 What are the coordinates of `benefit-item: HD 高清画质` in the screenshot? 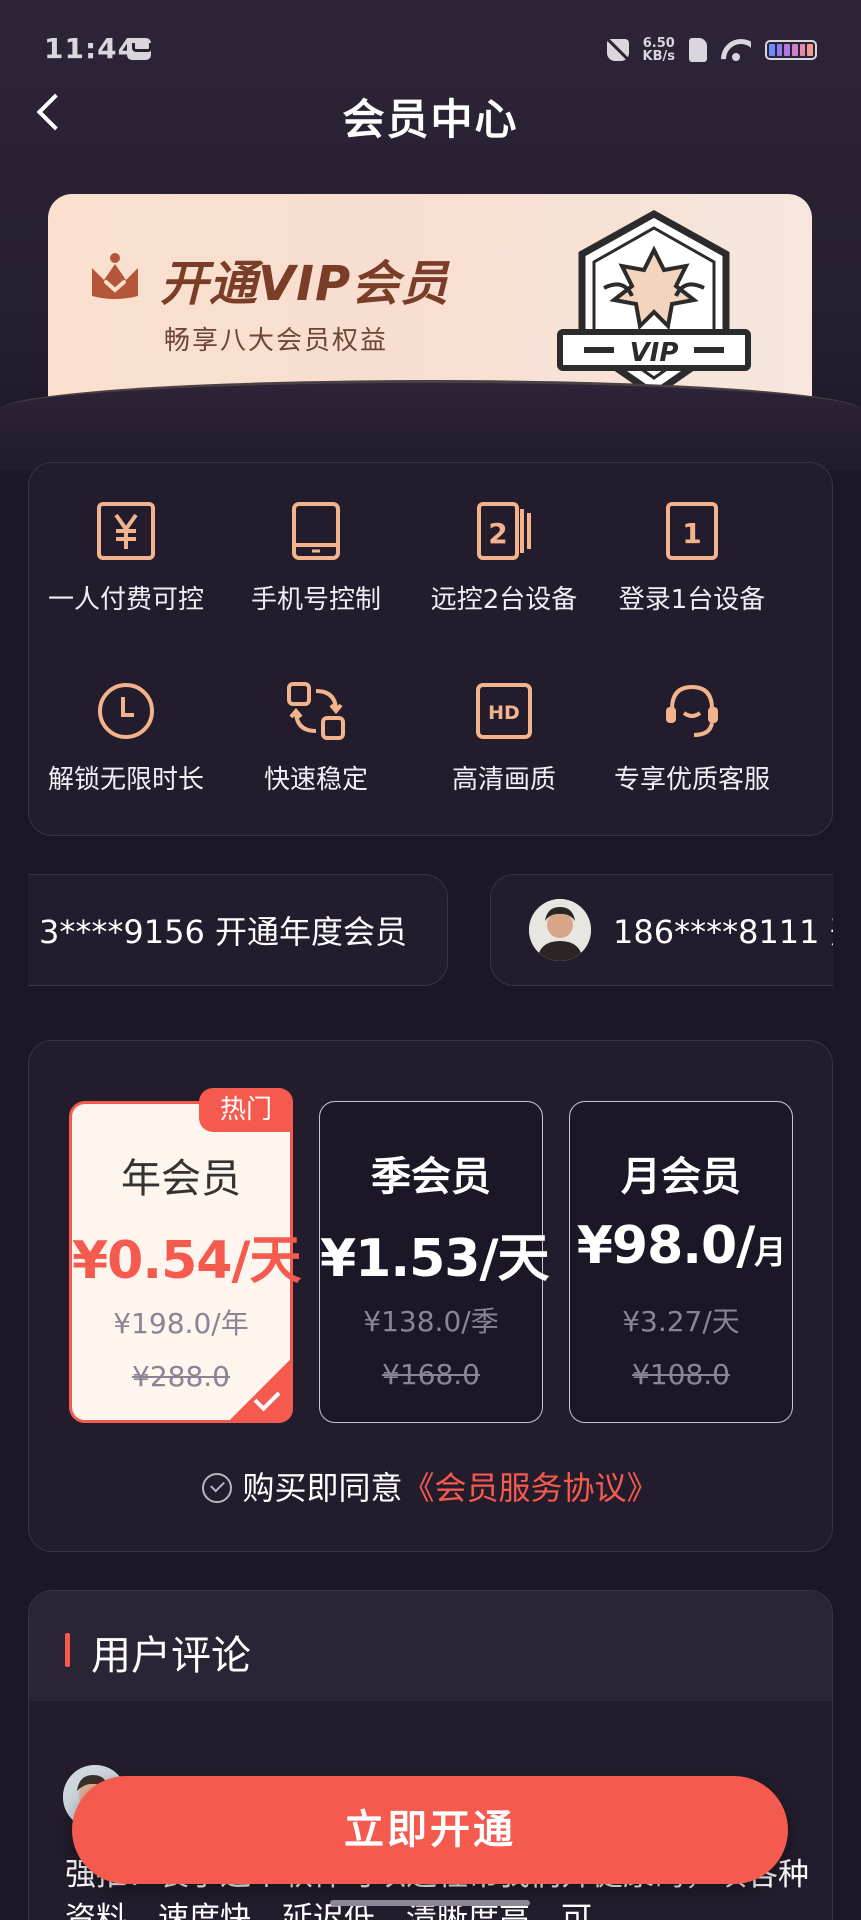 It's located at (504, 738).